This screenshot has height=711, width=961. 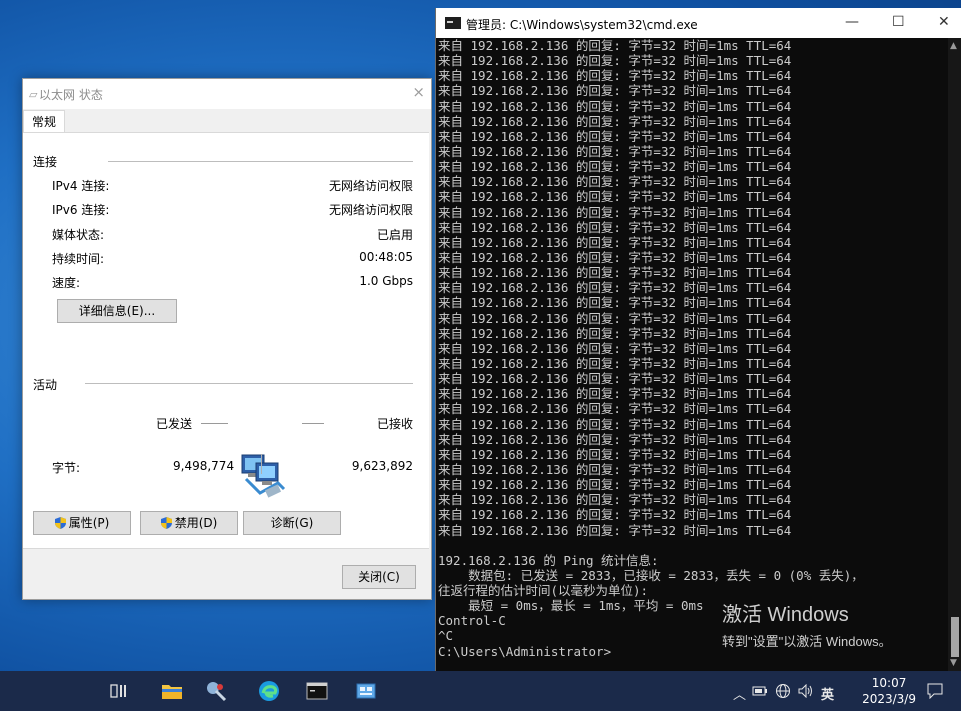 What do you see at coordinates (196, 523) in the screenshot?
I see `disable-label: 禁用(D)` at bounding box center [196, 523].